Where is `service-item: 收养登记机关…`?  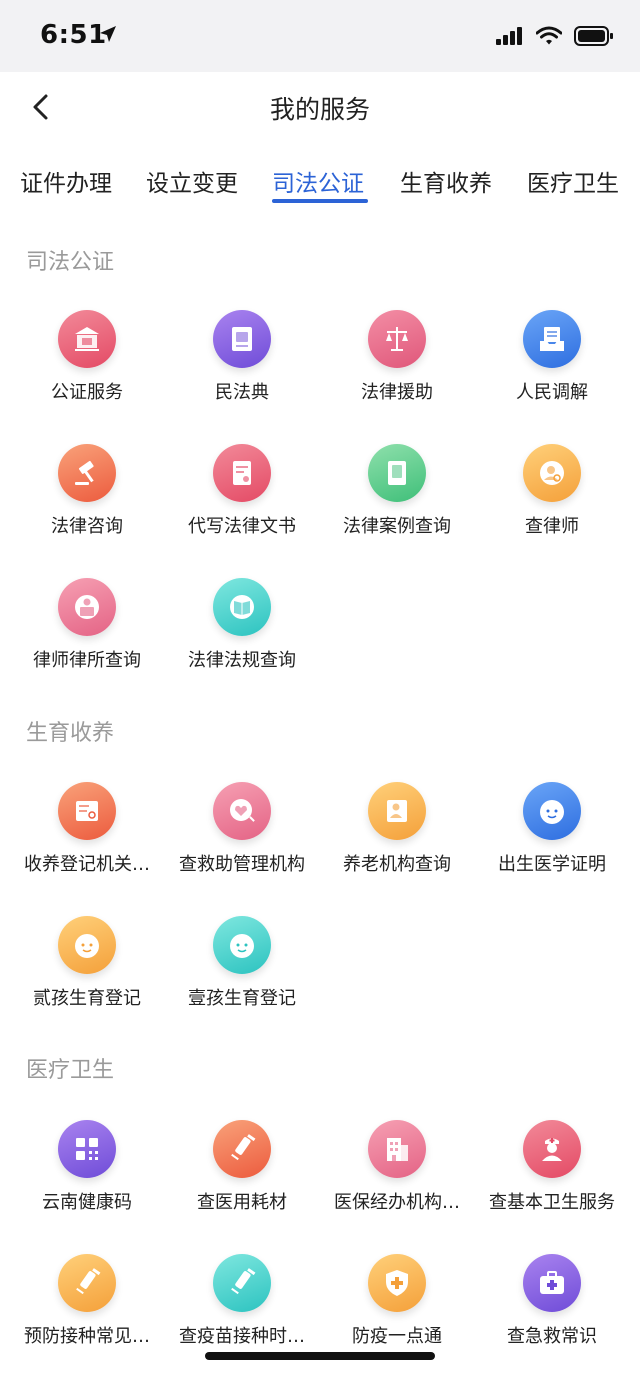 service-item: 收养登记机关… is located at coordinates (87, 837).